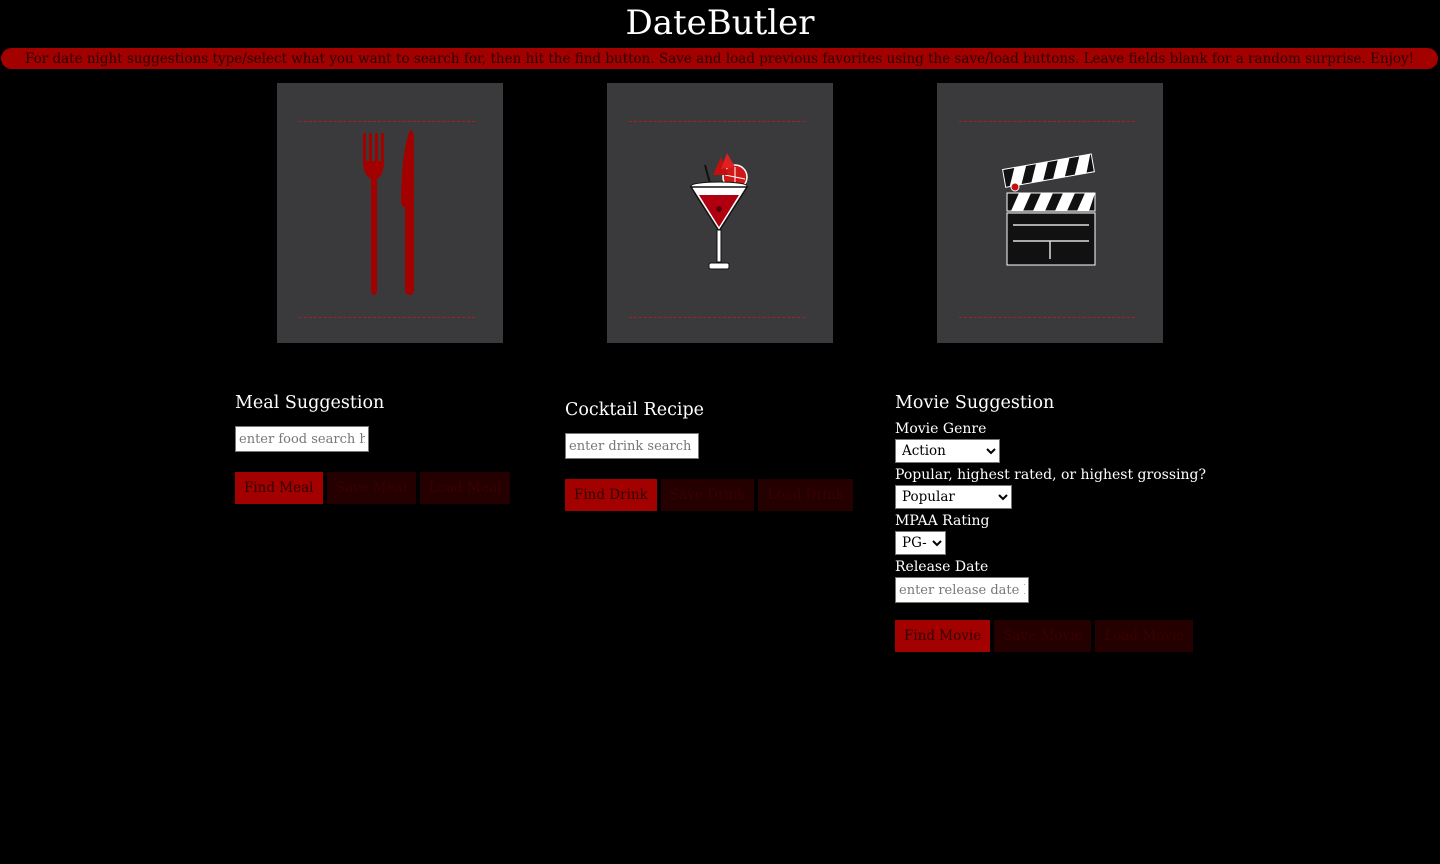 The image size is (1440, 864). I want to click on genre-label: Movie Genre, so click(941, 429).